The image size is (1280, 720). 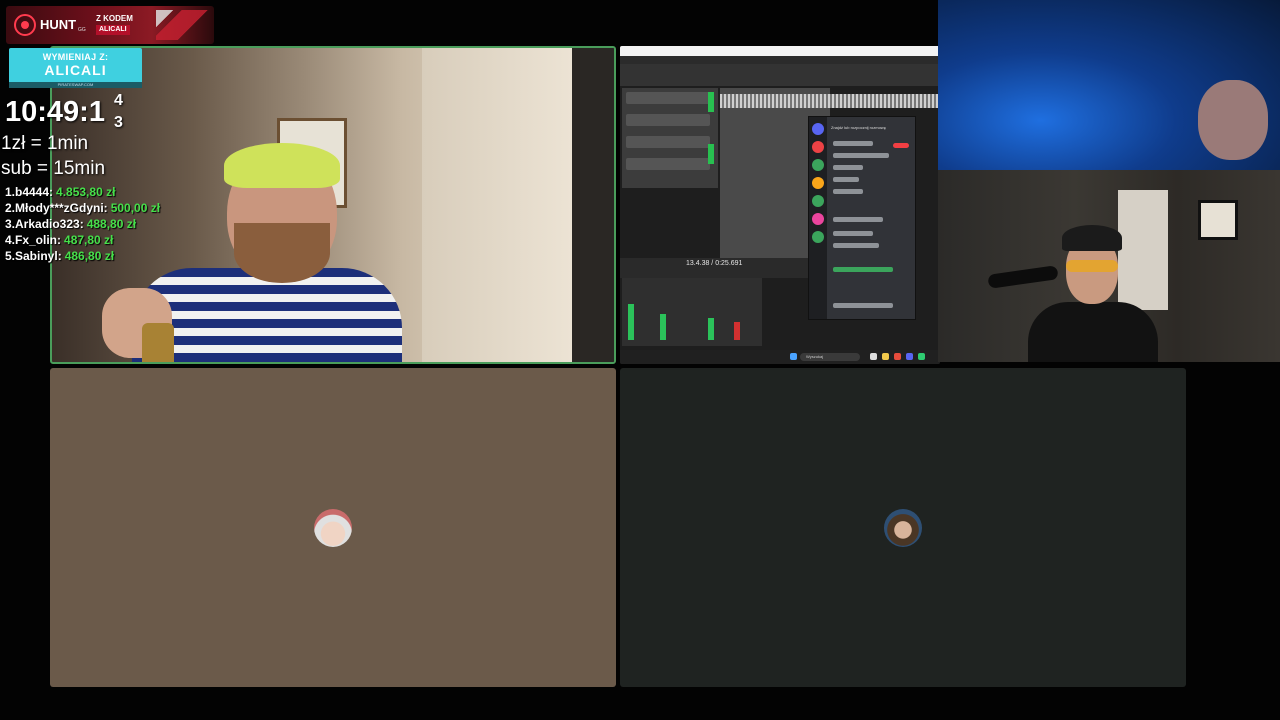 What do you see at coordinates (114, 18) in the screenshot?
I see `promo-code-label: Z KODEM` at bounding box center [114, 18].